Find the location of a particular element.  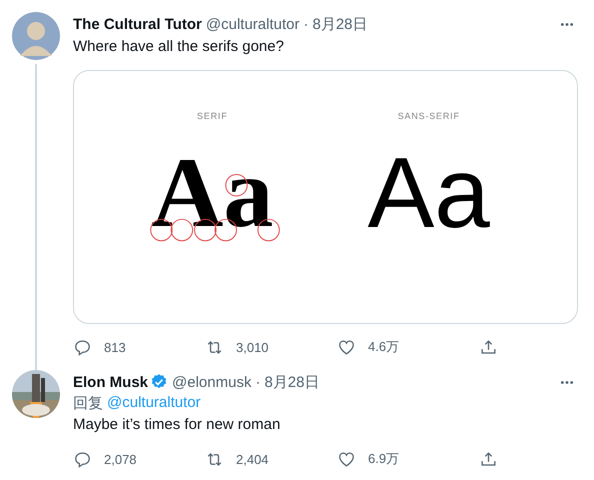

panel-label: SERIF is located at coordinates (212, 116).